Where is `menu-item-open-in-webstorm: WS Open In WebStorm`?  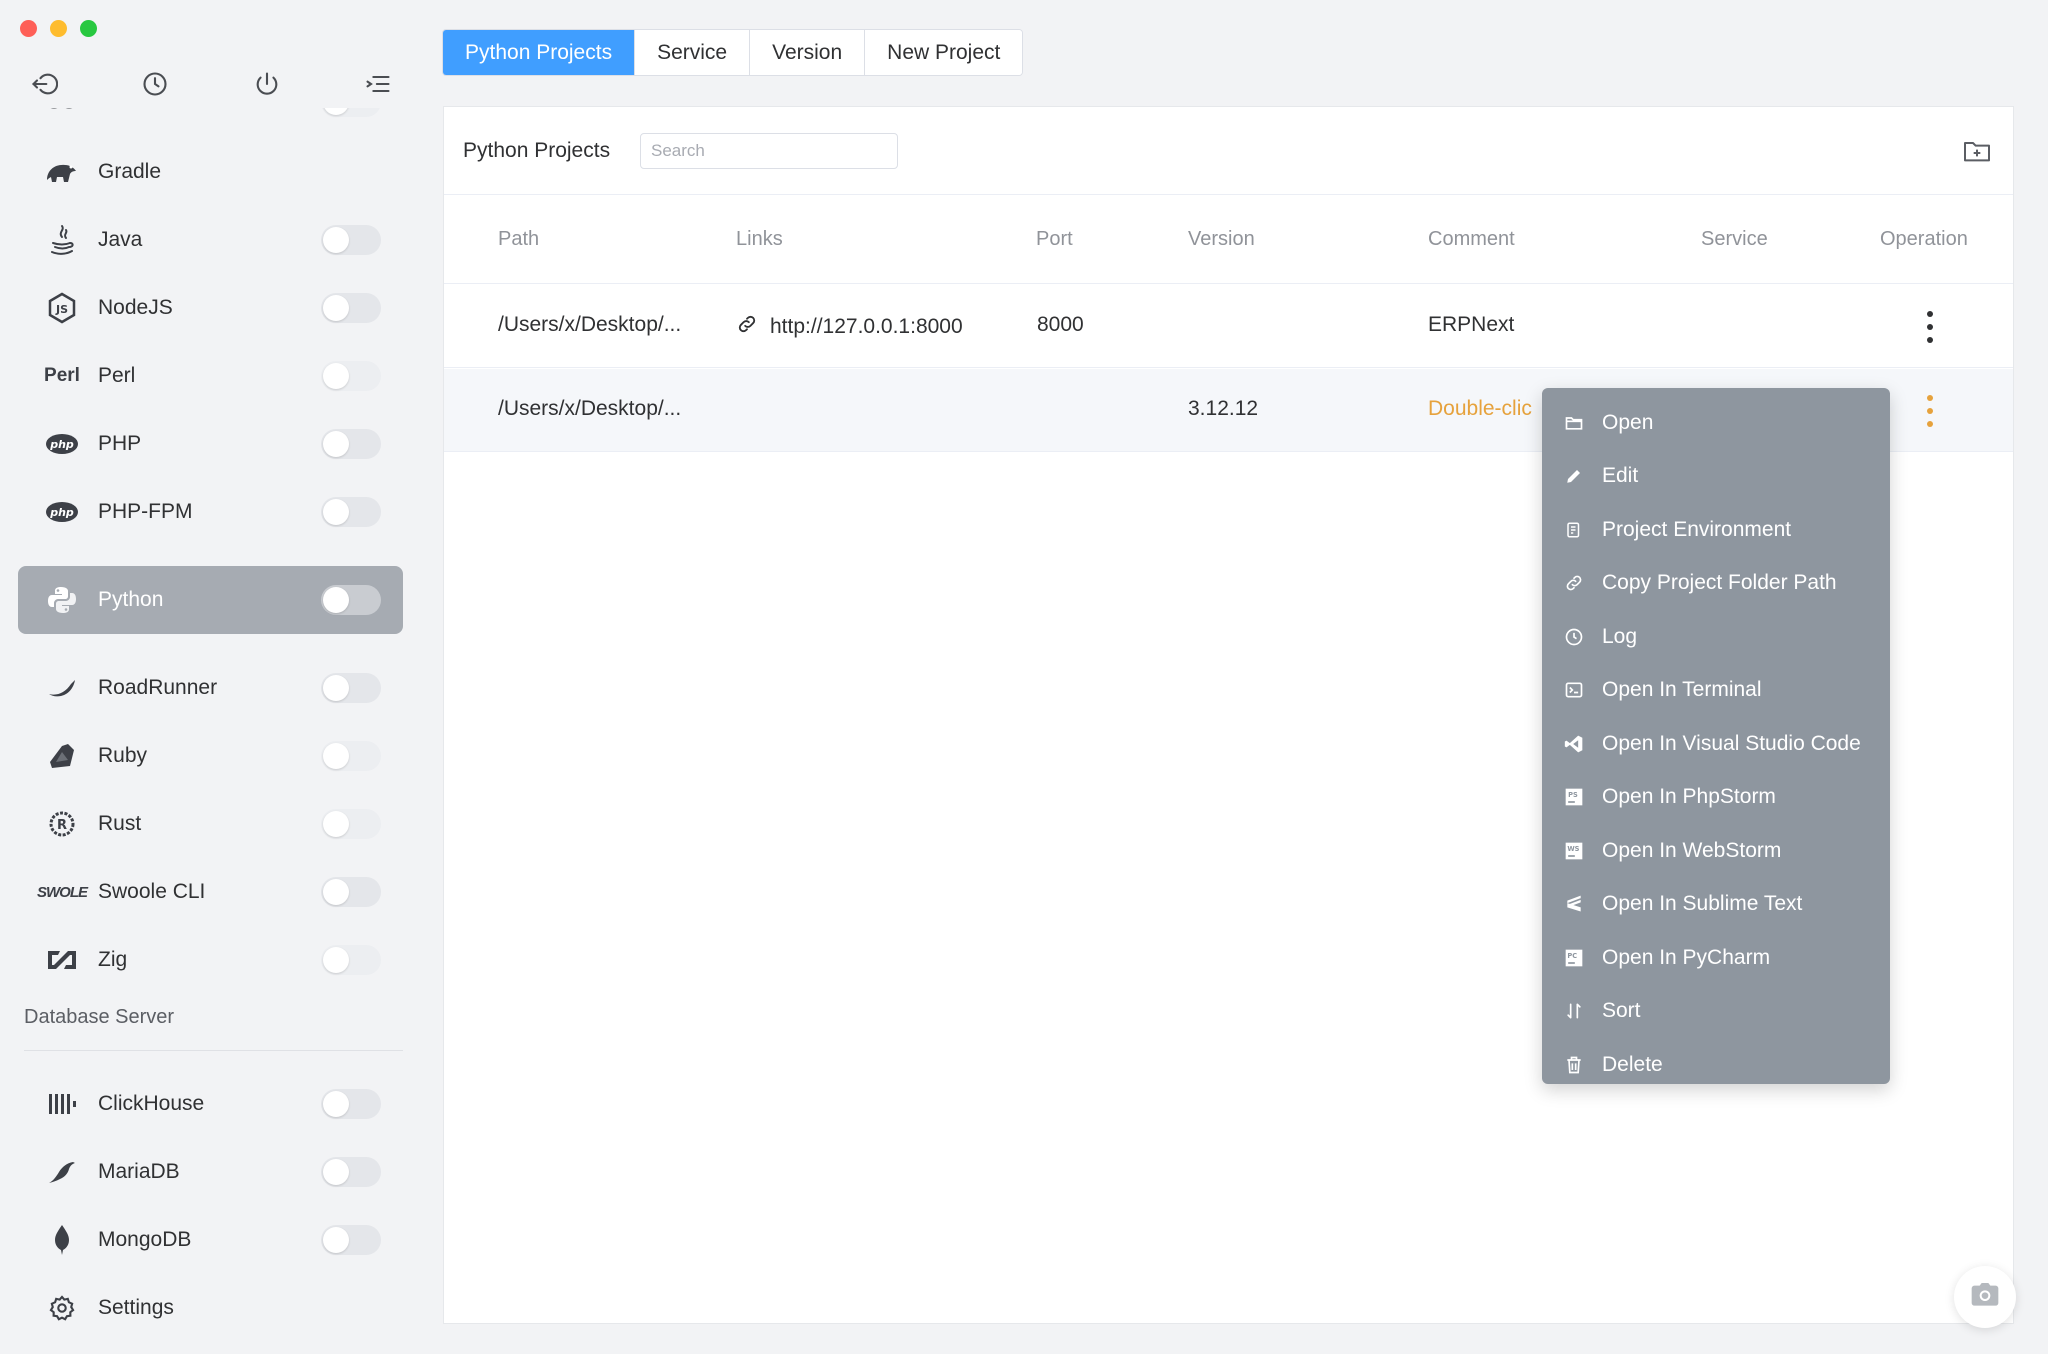 menu-item-open-in-webstorm: WS Open In WebStorm is located at coordinates (1716, 851).